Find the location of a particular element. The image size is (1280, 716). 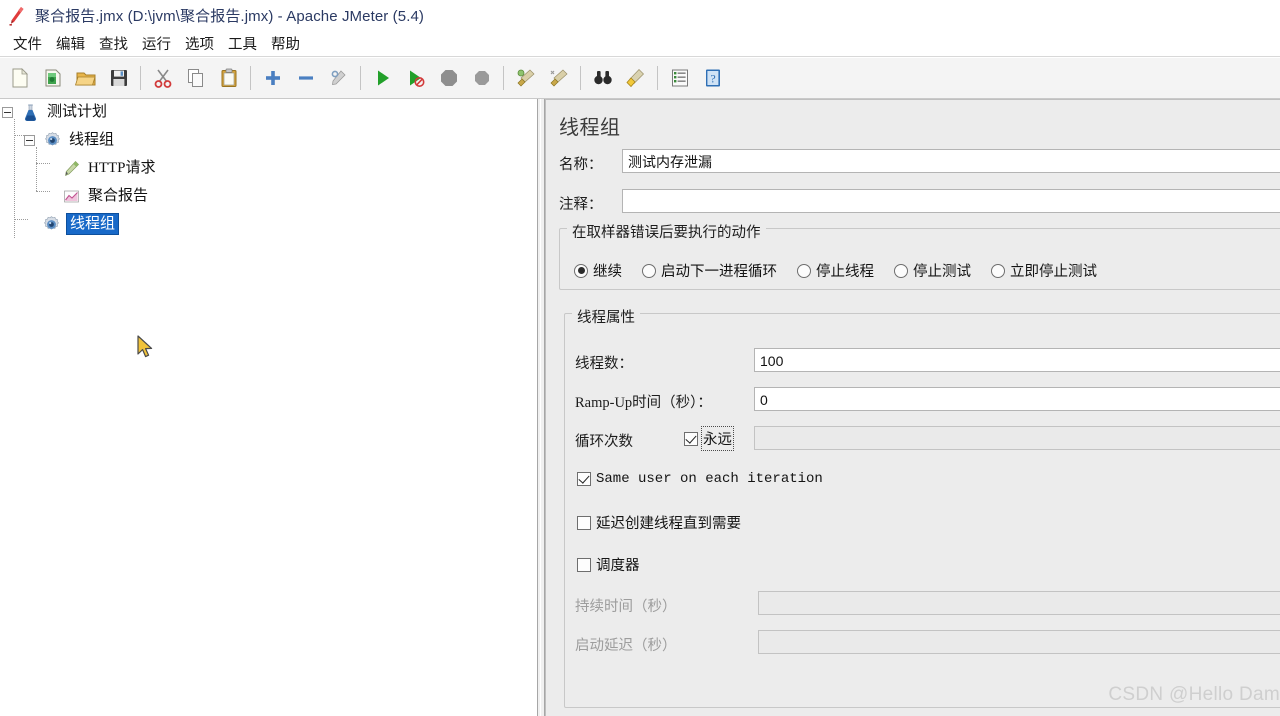

radio-stop-test: 停止测试 is located at coordinates (932, 270).